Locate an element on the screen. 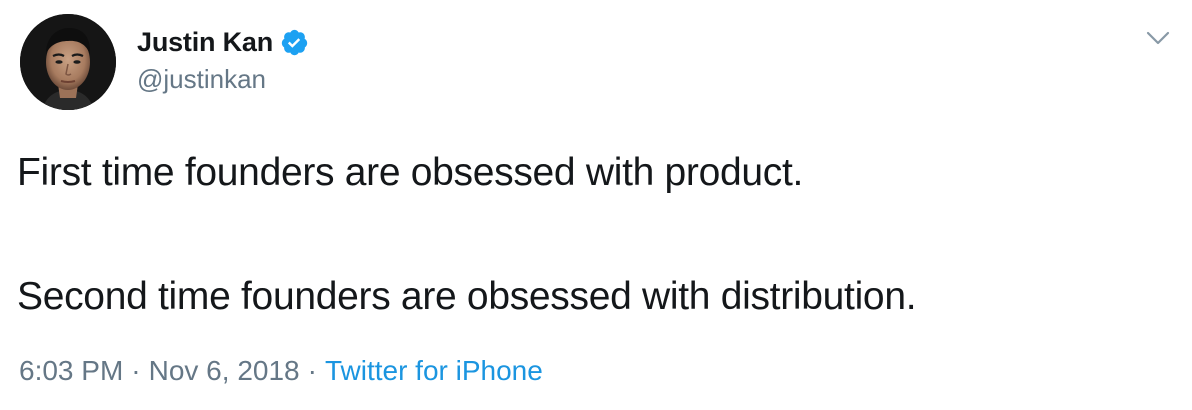  verified-badge-icon is located at coordinates (294, 42).